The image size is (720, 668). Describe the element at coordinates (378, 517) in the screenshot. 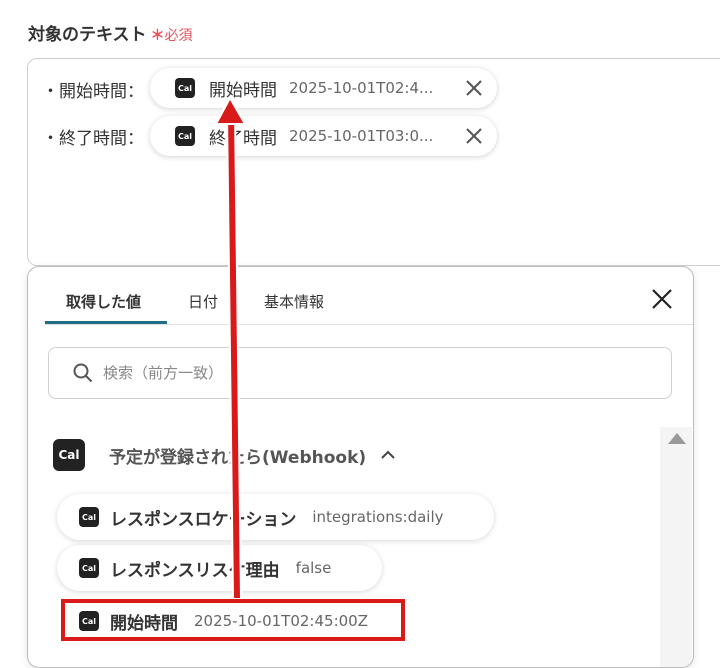

I see `item-value: integrations:daily` at that location.